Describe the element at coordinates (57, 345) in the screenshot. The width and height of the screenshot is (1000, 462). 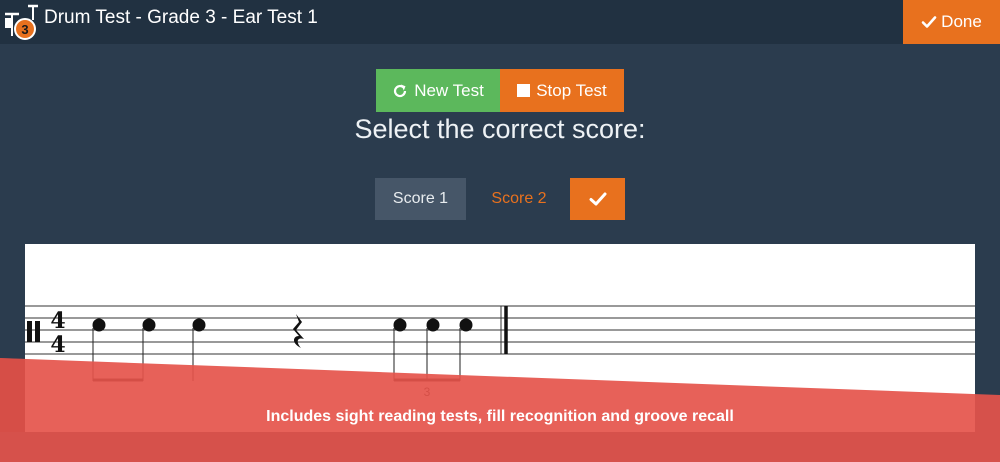
I see `time-signature-bottom: 4` at that location.